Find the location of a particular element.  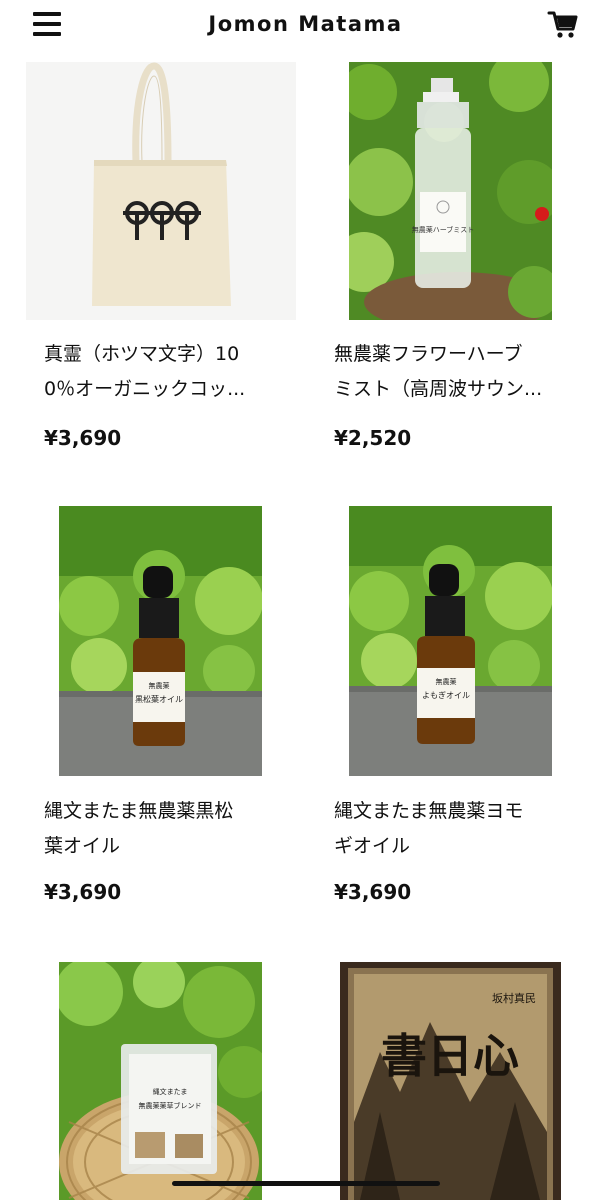

bottle-label: 無農薬ハーブミスト is located at coordinates (443, 229).